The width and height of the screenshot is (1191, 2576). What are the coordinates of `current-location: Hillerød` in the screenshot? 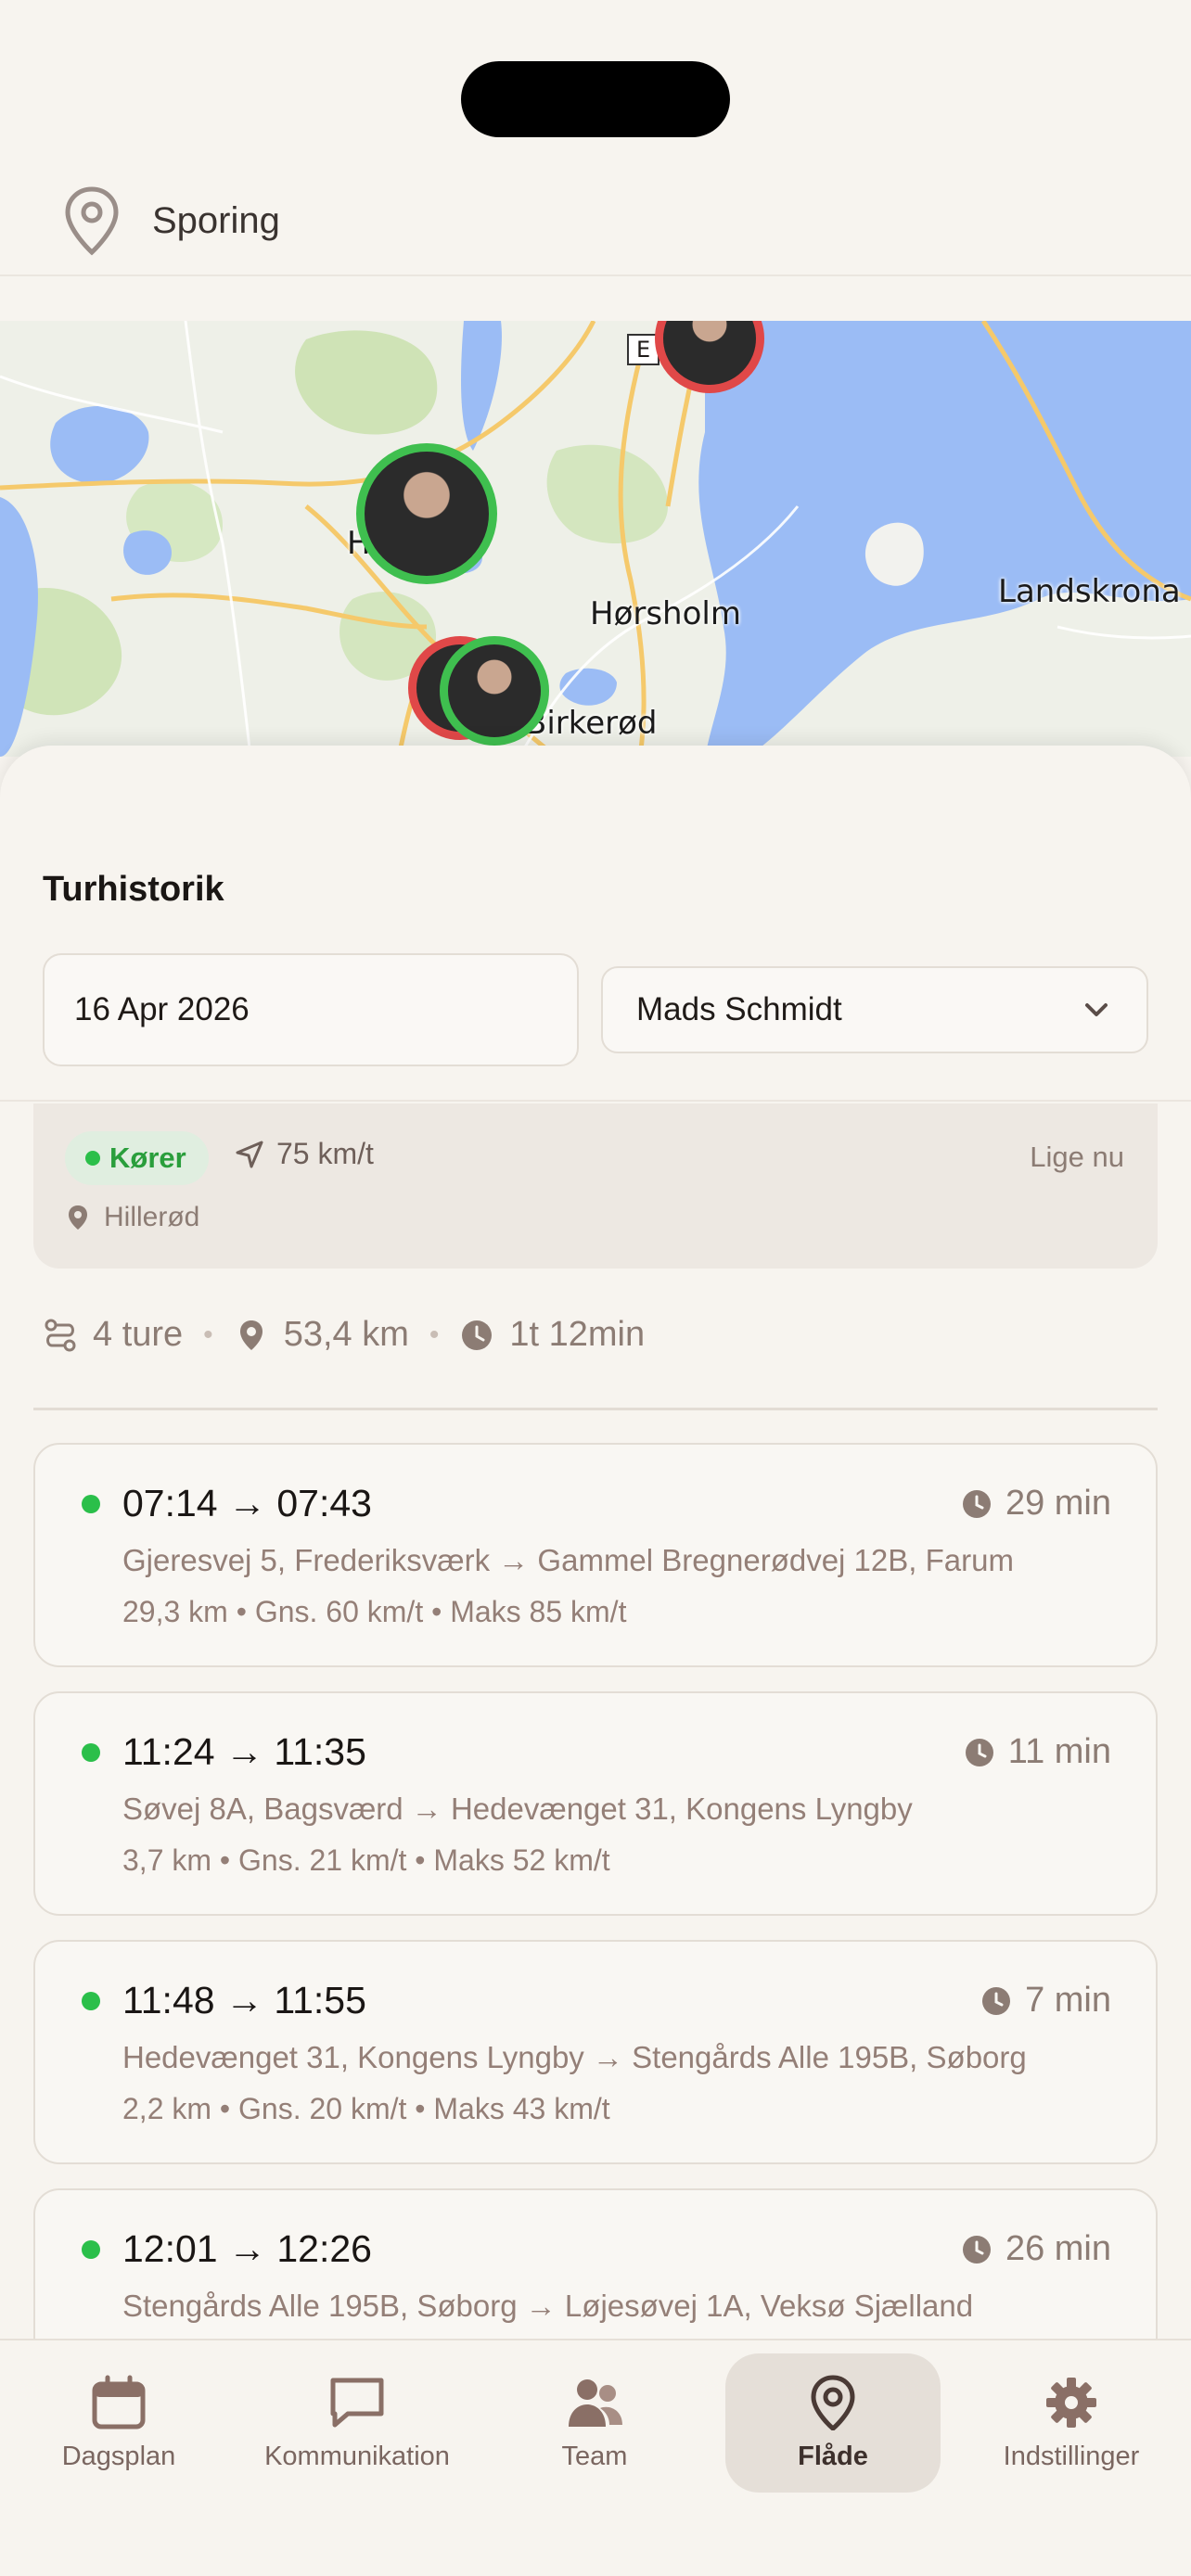 It's located at (133, 1217).